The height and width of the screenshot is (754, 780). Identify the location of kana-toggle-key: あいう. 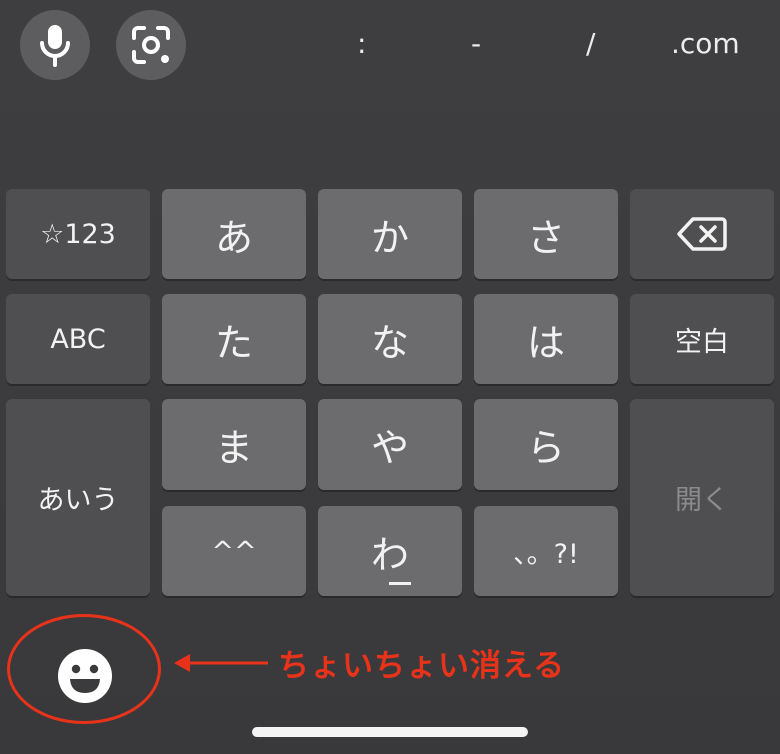
(78, 497).